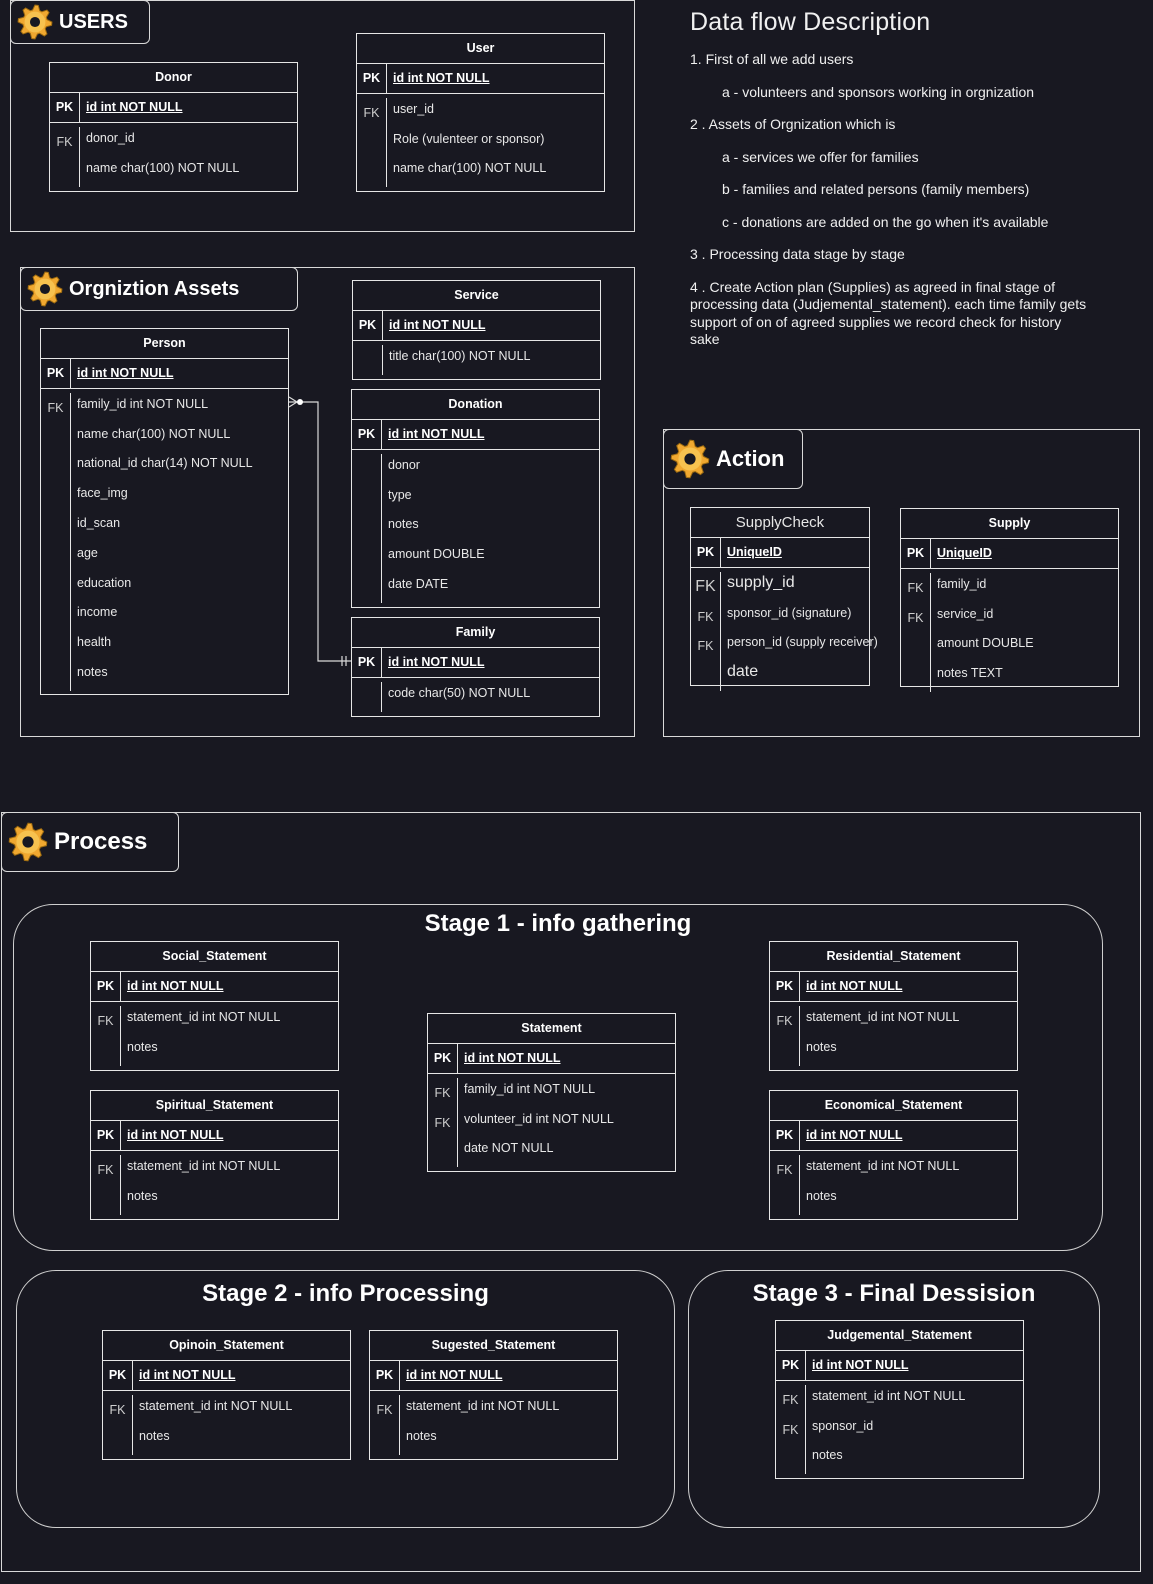 Image resolution: width=1153 pixels, height=1584 pixels. Describe the element at coordinates (400, 494) in the screenshot. I see `field-cell: type` at that location.